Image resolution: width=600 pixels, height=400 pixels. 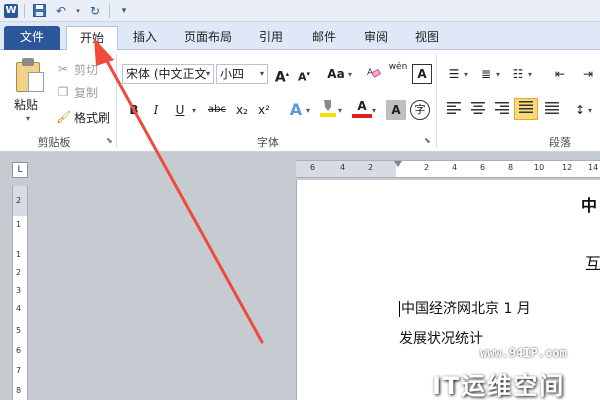 What do you see at coordinates (78, 11) in the screenshot?
I see `undo-dropdown-icon: ▾` at bounding box center [78, 11].